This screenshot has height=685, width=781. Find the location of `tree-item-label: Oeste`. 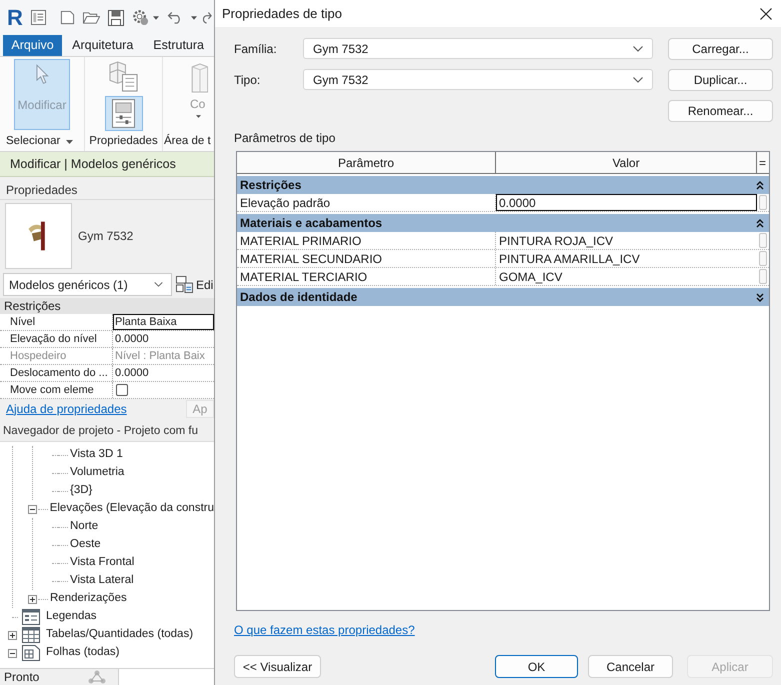

tree-item-label: Oeste is located at coordinates (85, 545).